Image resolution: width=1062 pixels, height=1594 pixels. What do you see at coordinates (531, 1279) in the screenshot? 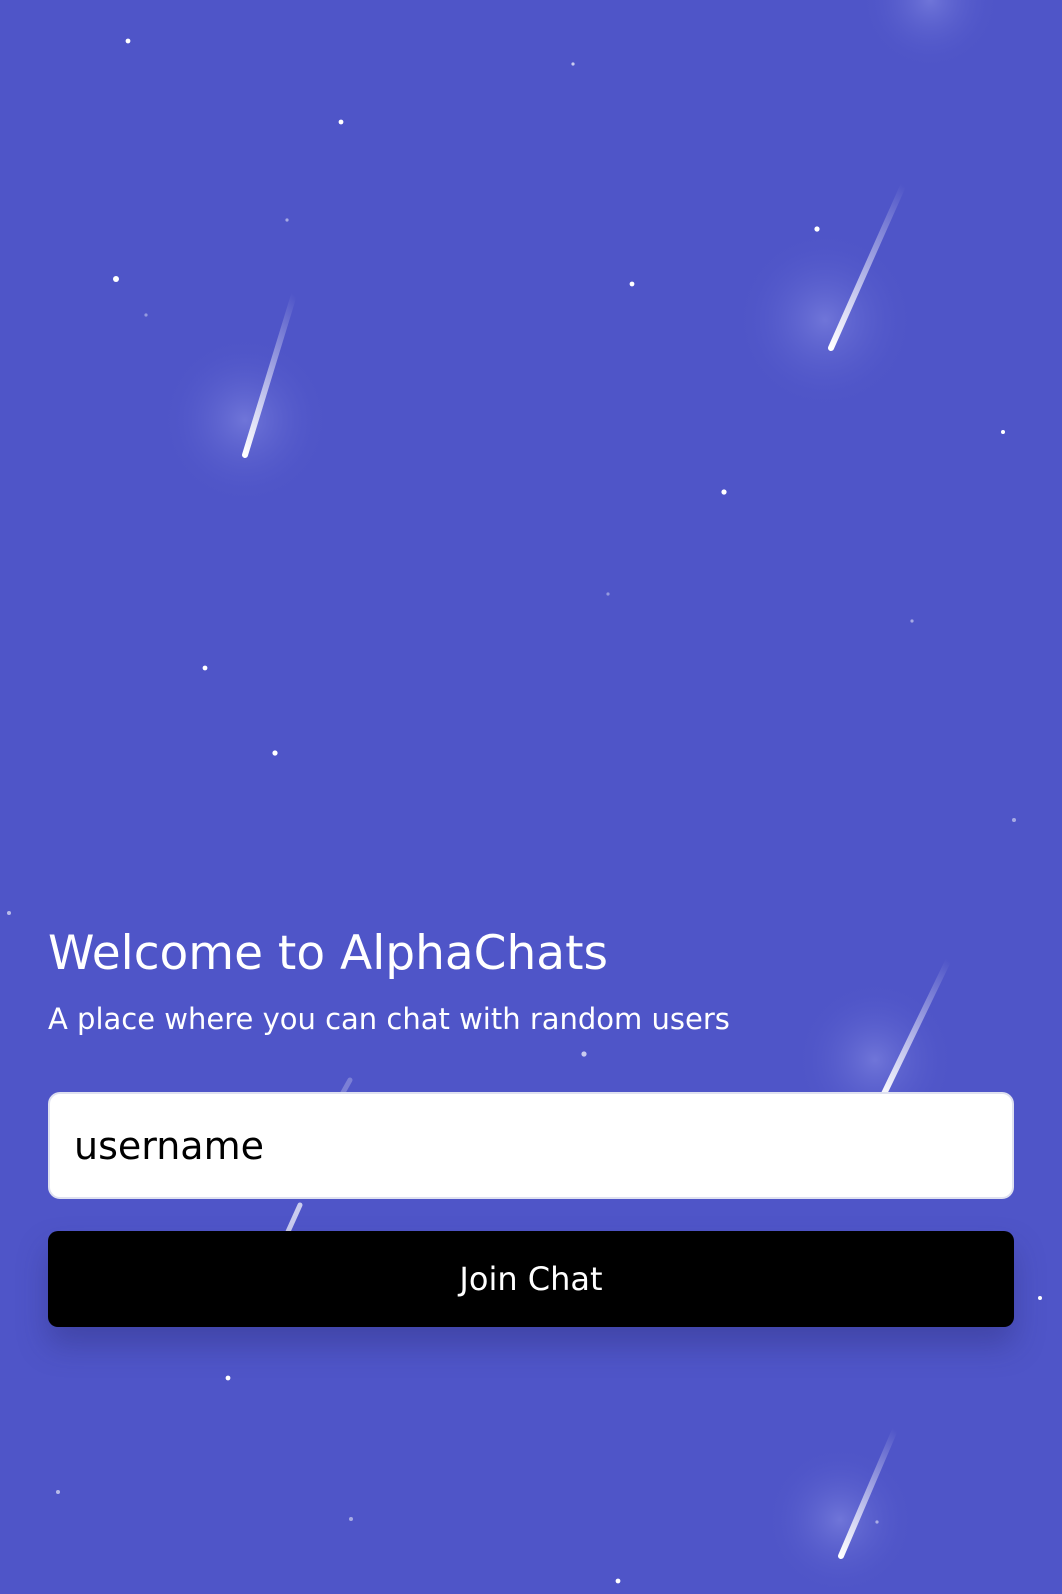
I see `join-chat-button: Join Chat` at bounding box center [531, 1279].